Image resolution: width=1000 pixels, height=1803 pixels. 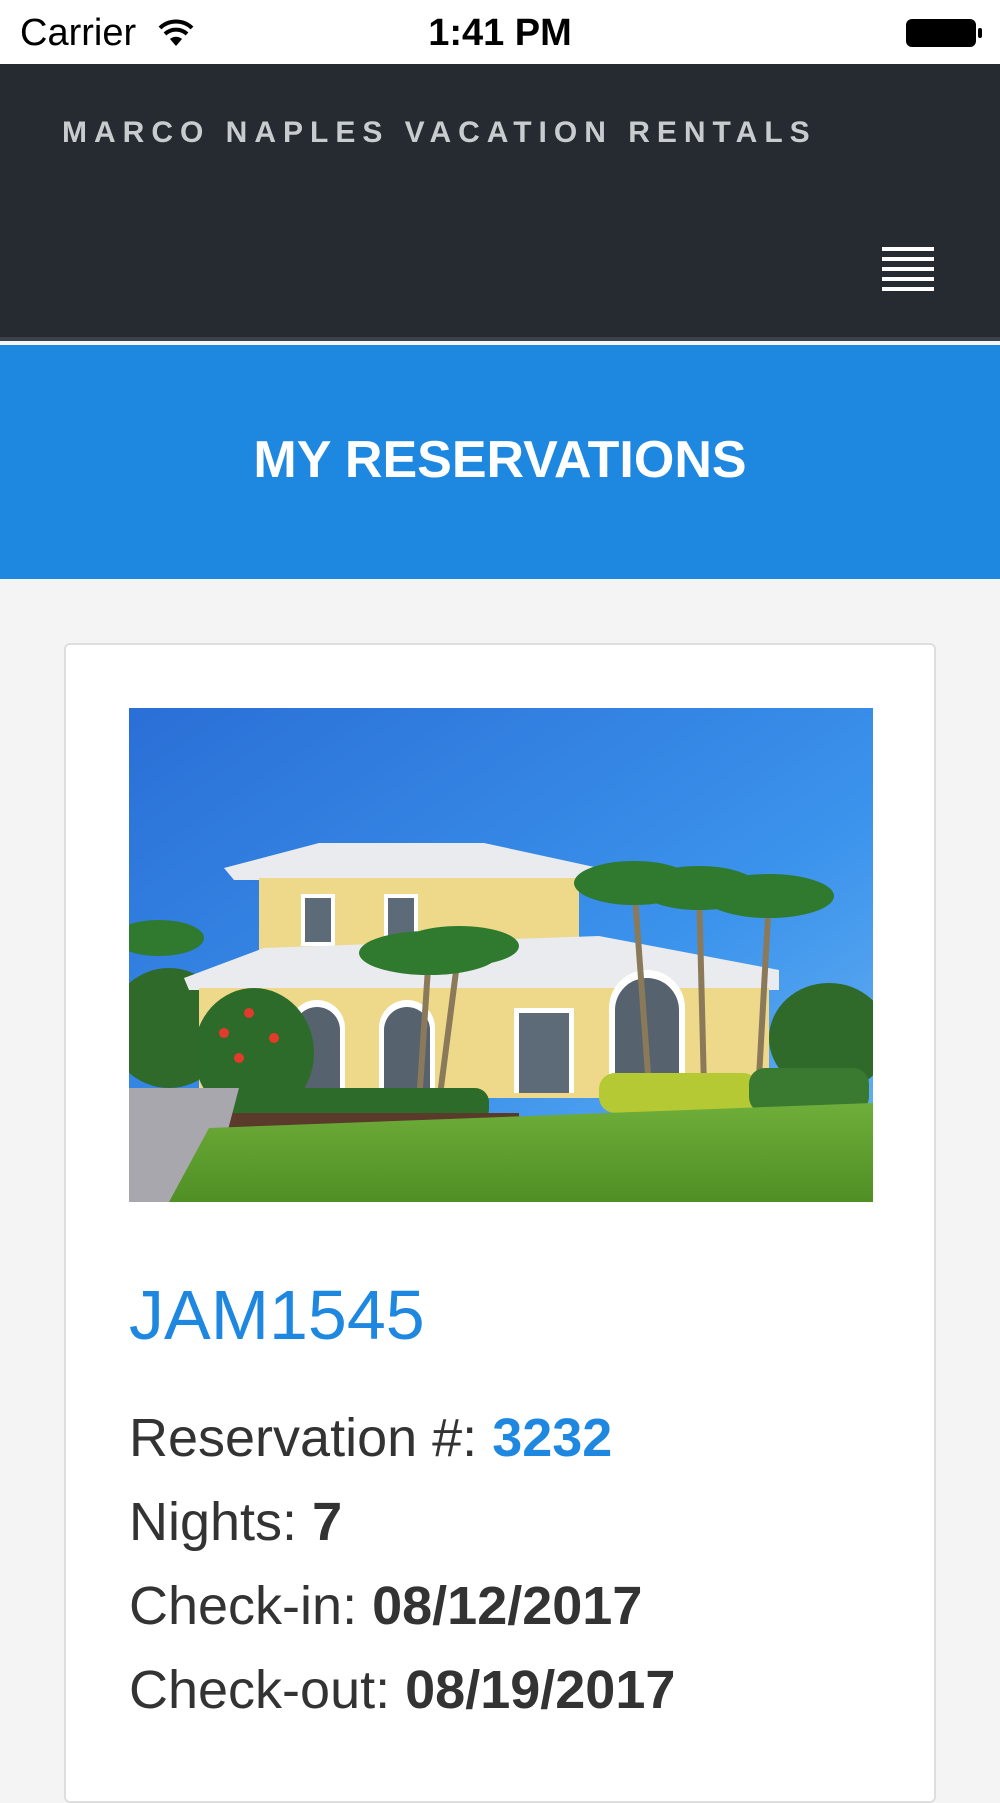 What do you see at coordinates (439, 133) in the screenshot?
I see `brand-title: MARCO NAPLES VACATION RENTALS` at bounding box center [439, 133].